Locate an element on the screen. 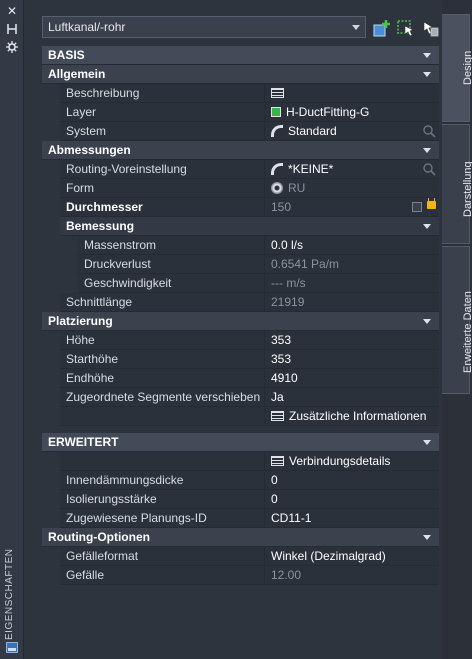  prop-layer: Layer H-DuctFitting-G is located at coordinates (240, 112).